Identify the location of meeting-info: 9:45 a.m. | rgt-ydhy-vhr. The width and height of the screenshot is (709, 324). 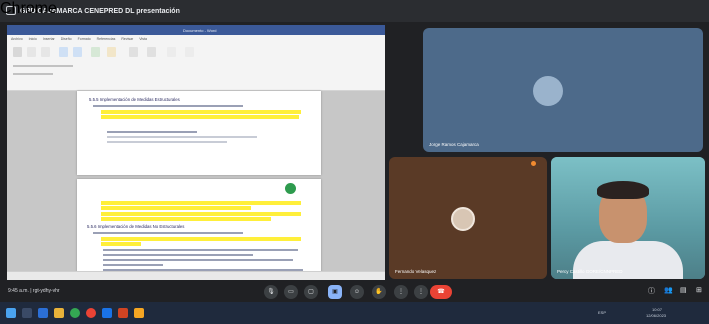
(34, 291).